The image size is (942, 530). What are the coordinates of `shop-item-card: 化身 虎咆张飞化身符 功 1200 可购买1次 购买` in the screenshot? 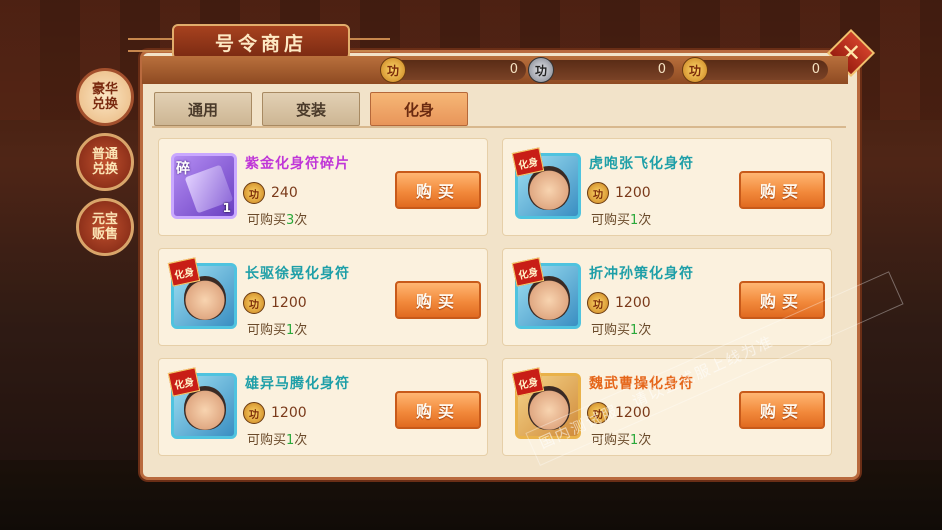 It's located at (667, 187).